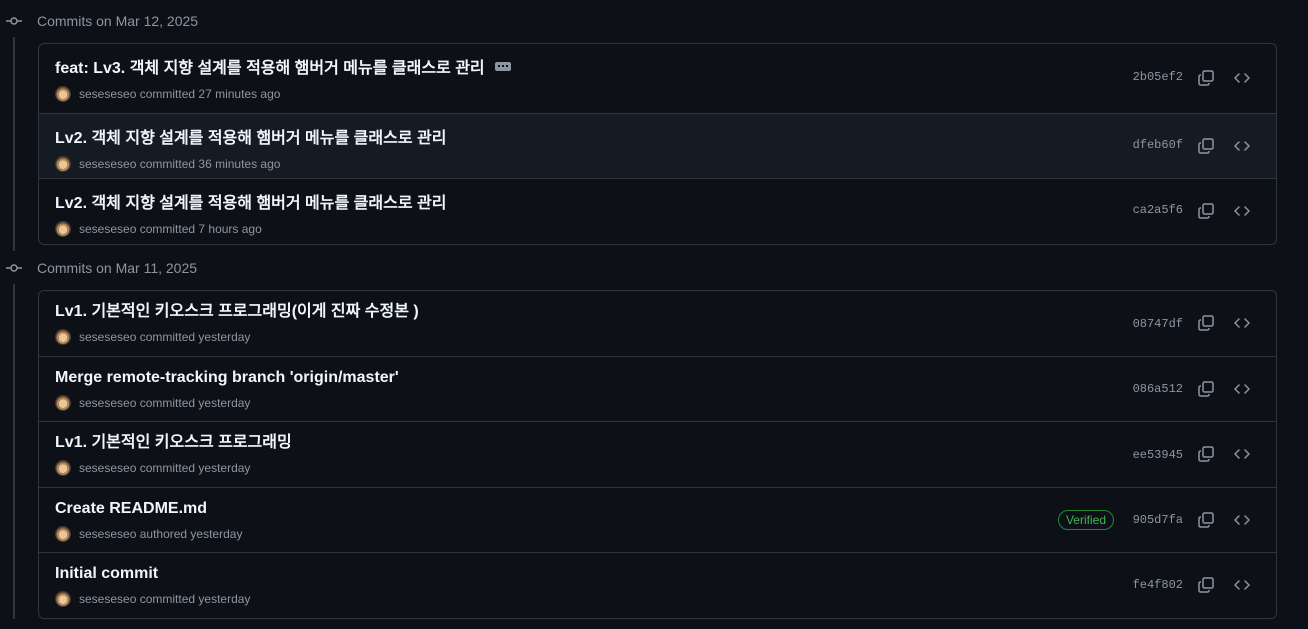 The image size is (1308, 629). What do you see at coordinates (1158, 585) in the screenshot?
I see `commit-sha: fe4f802` at bounding box center [1158, 585].